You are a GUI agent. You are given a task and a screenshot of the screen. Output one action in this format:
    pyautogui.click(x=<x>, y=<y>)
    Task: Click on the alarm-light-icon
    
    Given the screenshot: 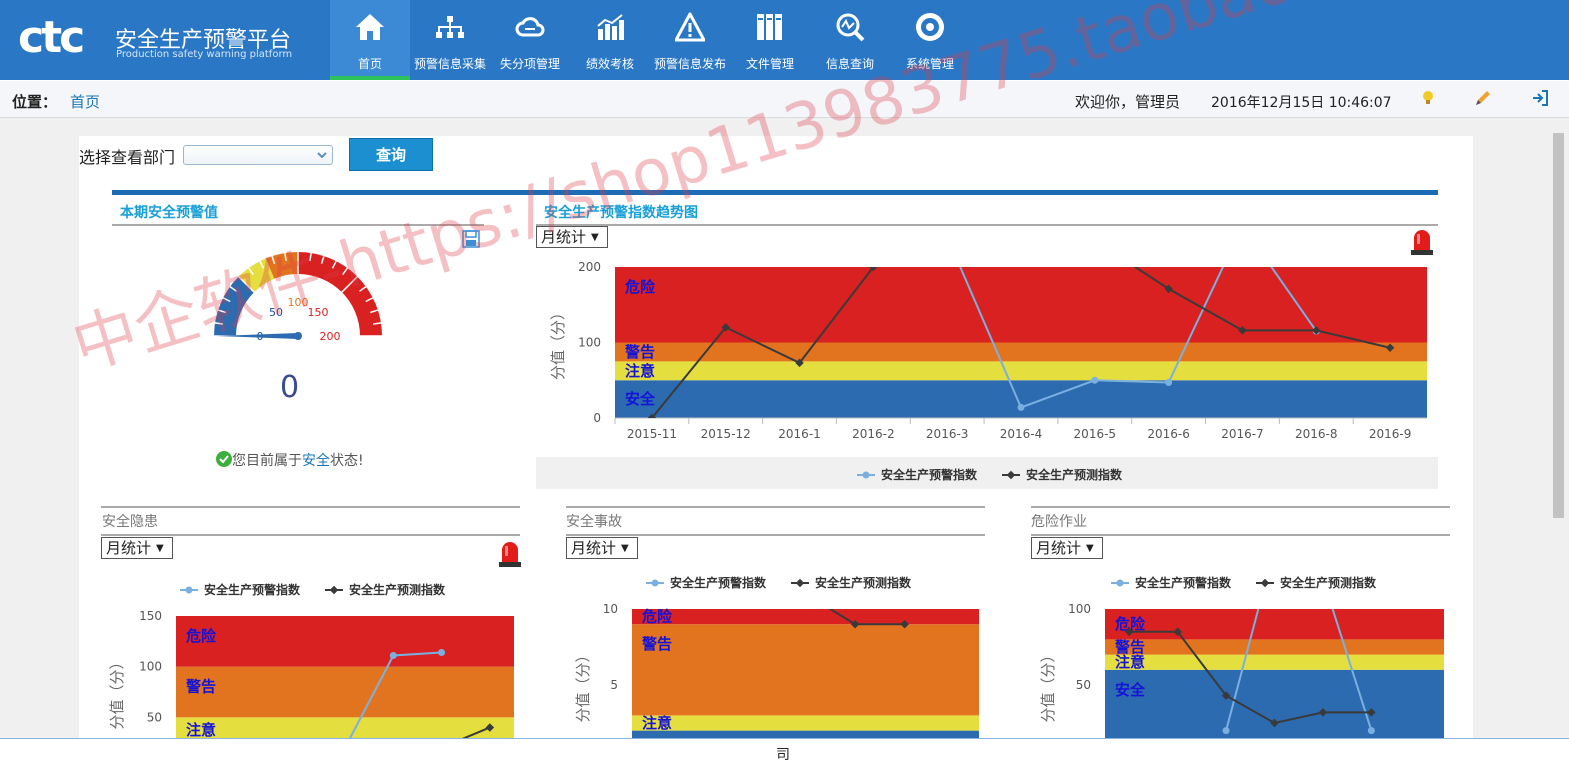 What is the action you would take?
    pyautogui.click(x=510, y=554)
    